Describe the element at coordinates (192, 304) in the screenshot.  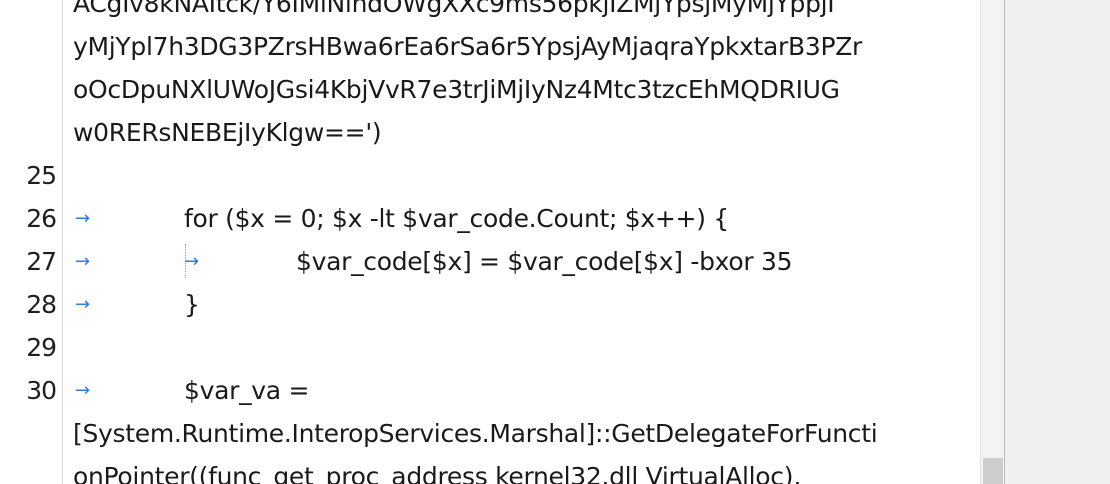
I see `code-text: }` at that location.